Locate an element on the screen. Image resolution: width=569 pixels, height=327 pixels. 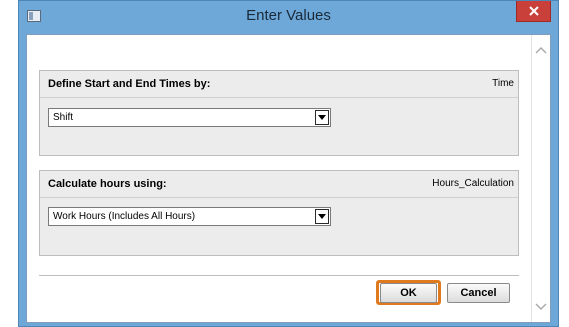
title-bar: Enter Values is located at coordinates (288, 17).